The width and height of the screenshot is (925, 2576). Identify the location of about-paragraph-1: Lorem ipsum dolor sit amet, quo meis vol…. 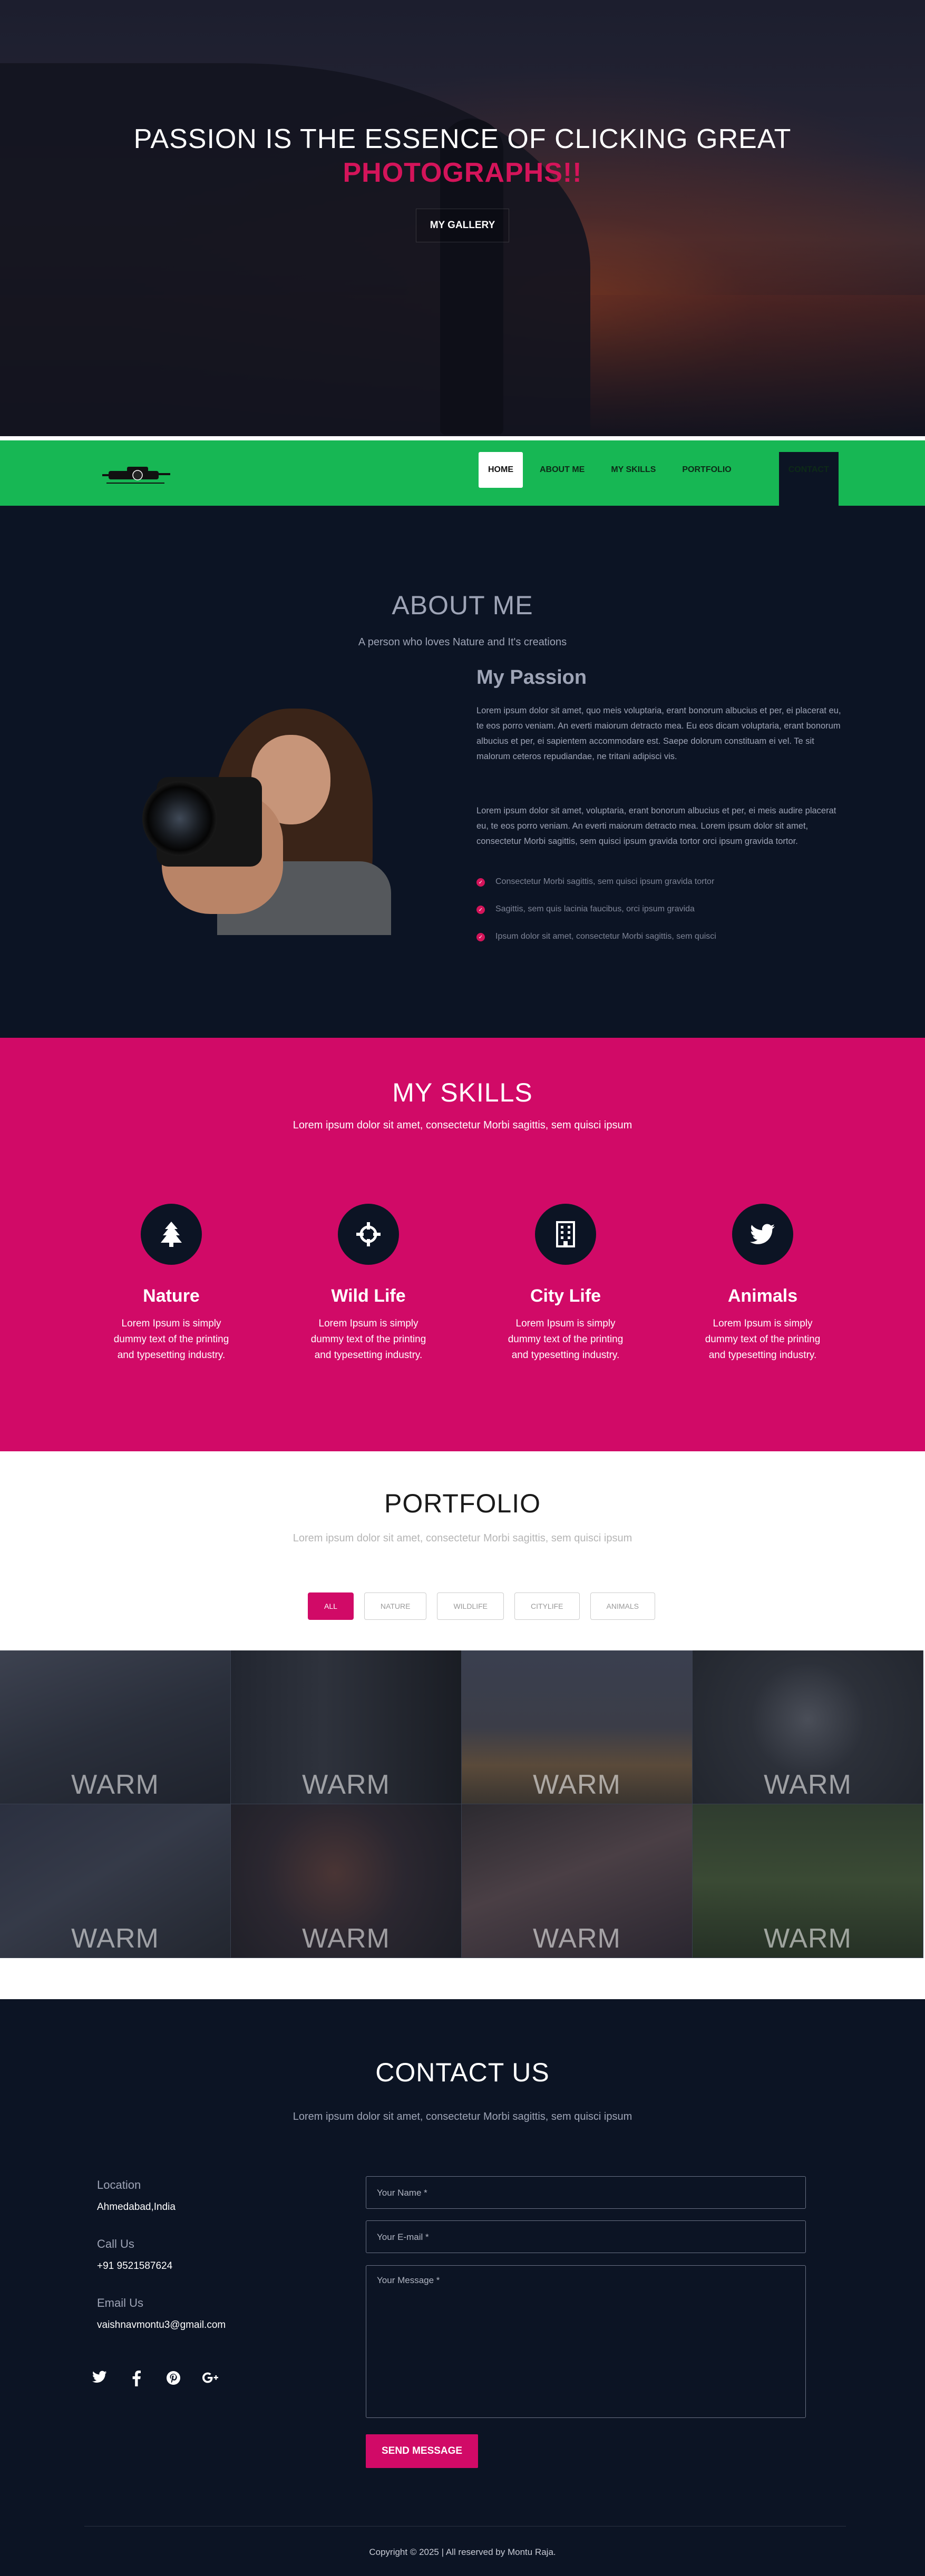
(659, 734).